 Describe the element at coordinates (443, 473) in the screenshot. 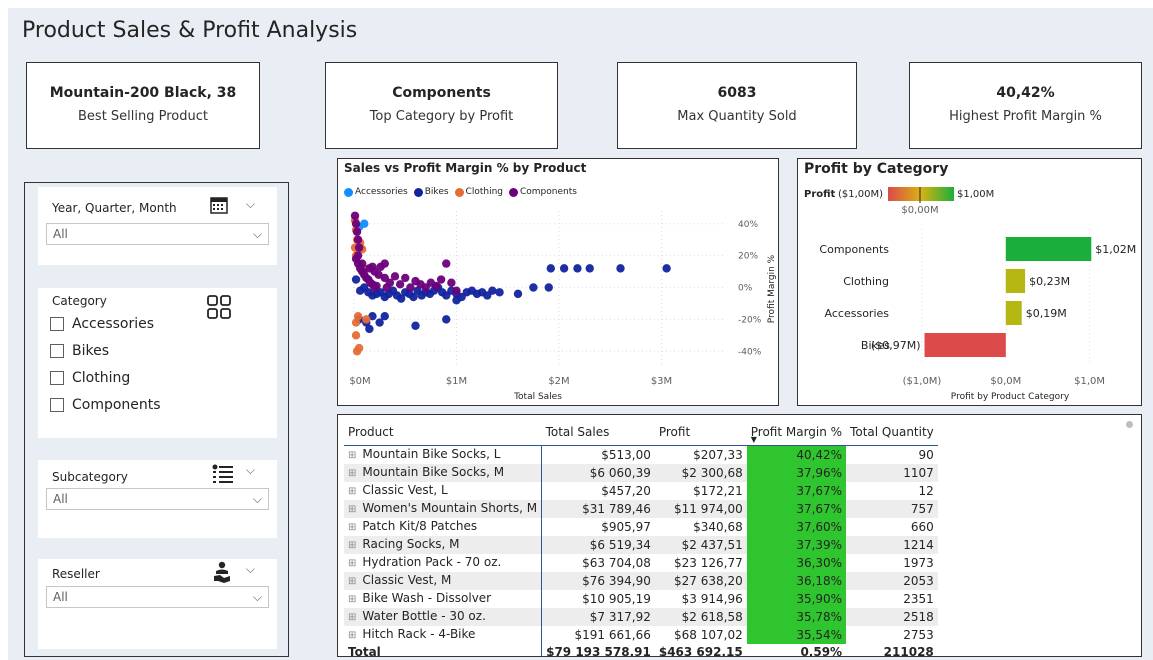

I see `cell-product: ⊞ Mountain Bike Socks, M` at that location.